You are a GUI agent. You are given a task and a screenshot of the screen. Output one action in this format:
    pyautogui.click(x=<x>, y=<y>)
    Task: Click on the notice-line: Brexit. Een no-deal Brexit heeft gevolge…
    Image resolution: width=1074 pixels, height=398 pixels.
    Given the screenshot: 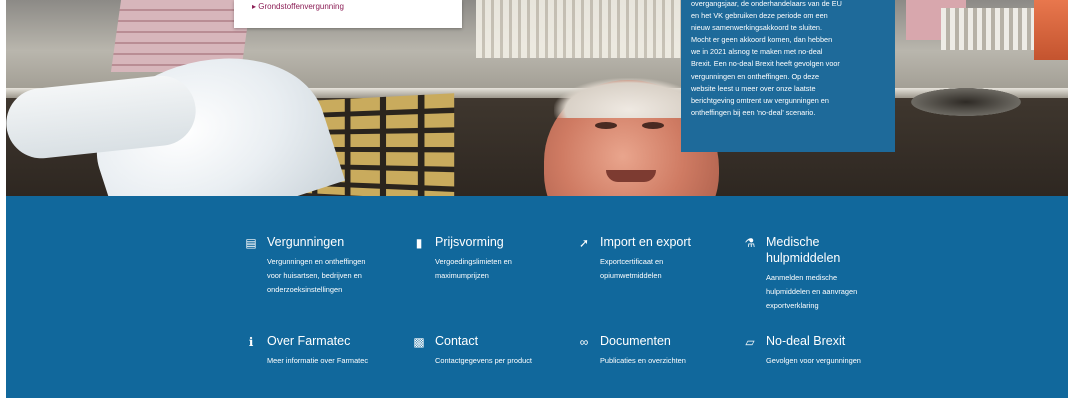 What is the action you would take?
    pyautogui.click(x=765, y=64)
    